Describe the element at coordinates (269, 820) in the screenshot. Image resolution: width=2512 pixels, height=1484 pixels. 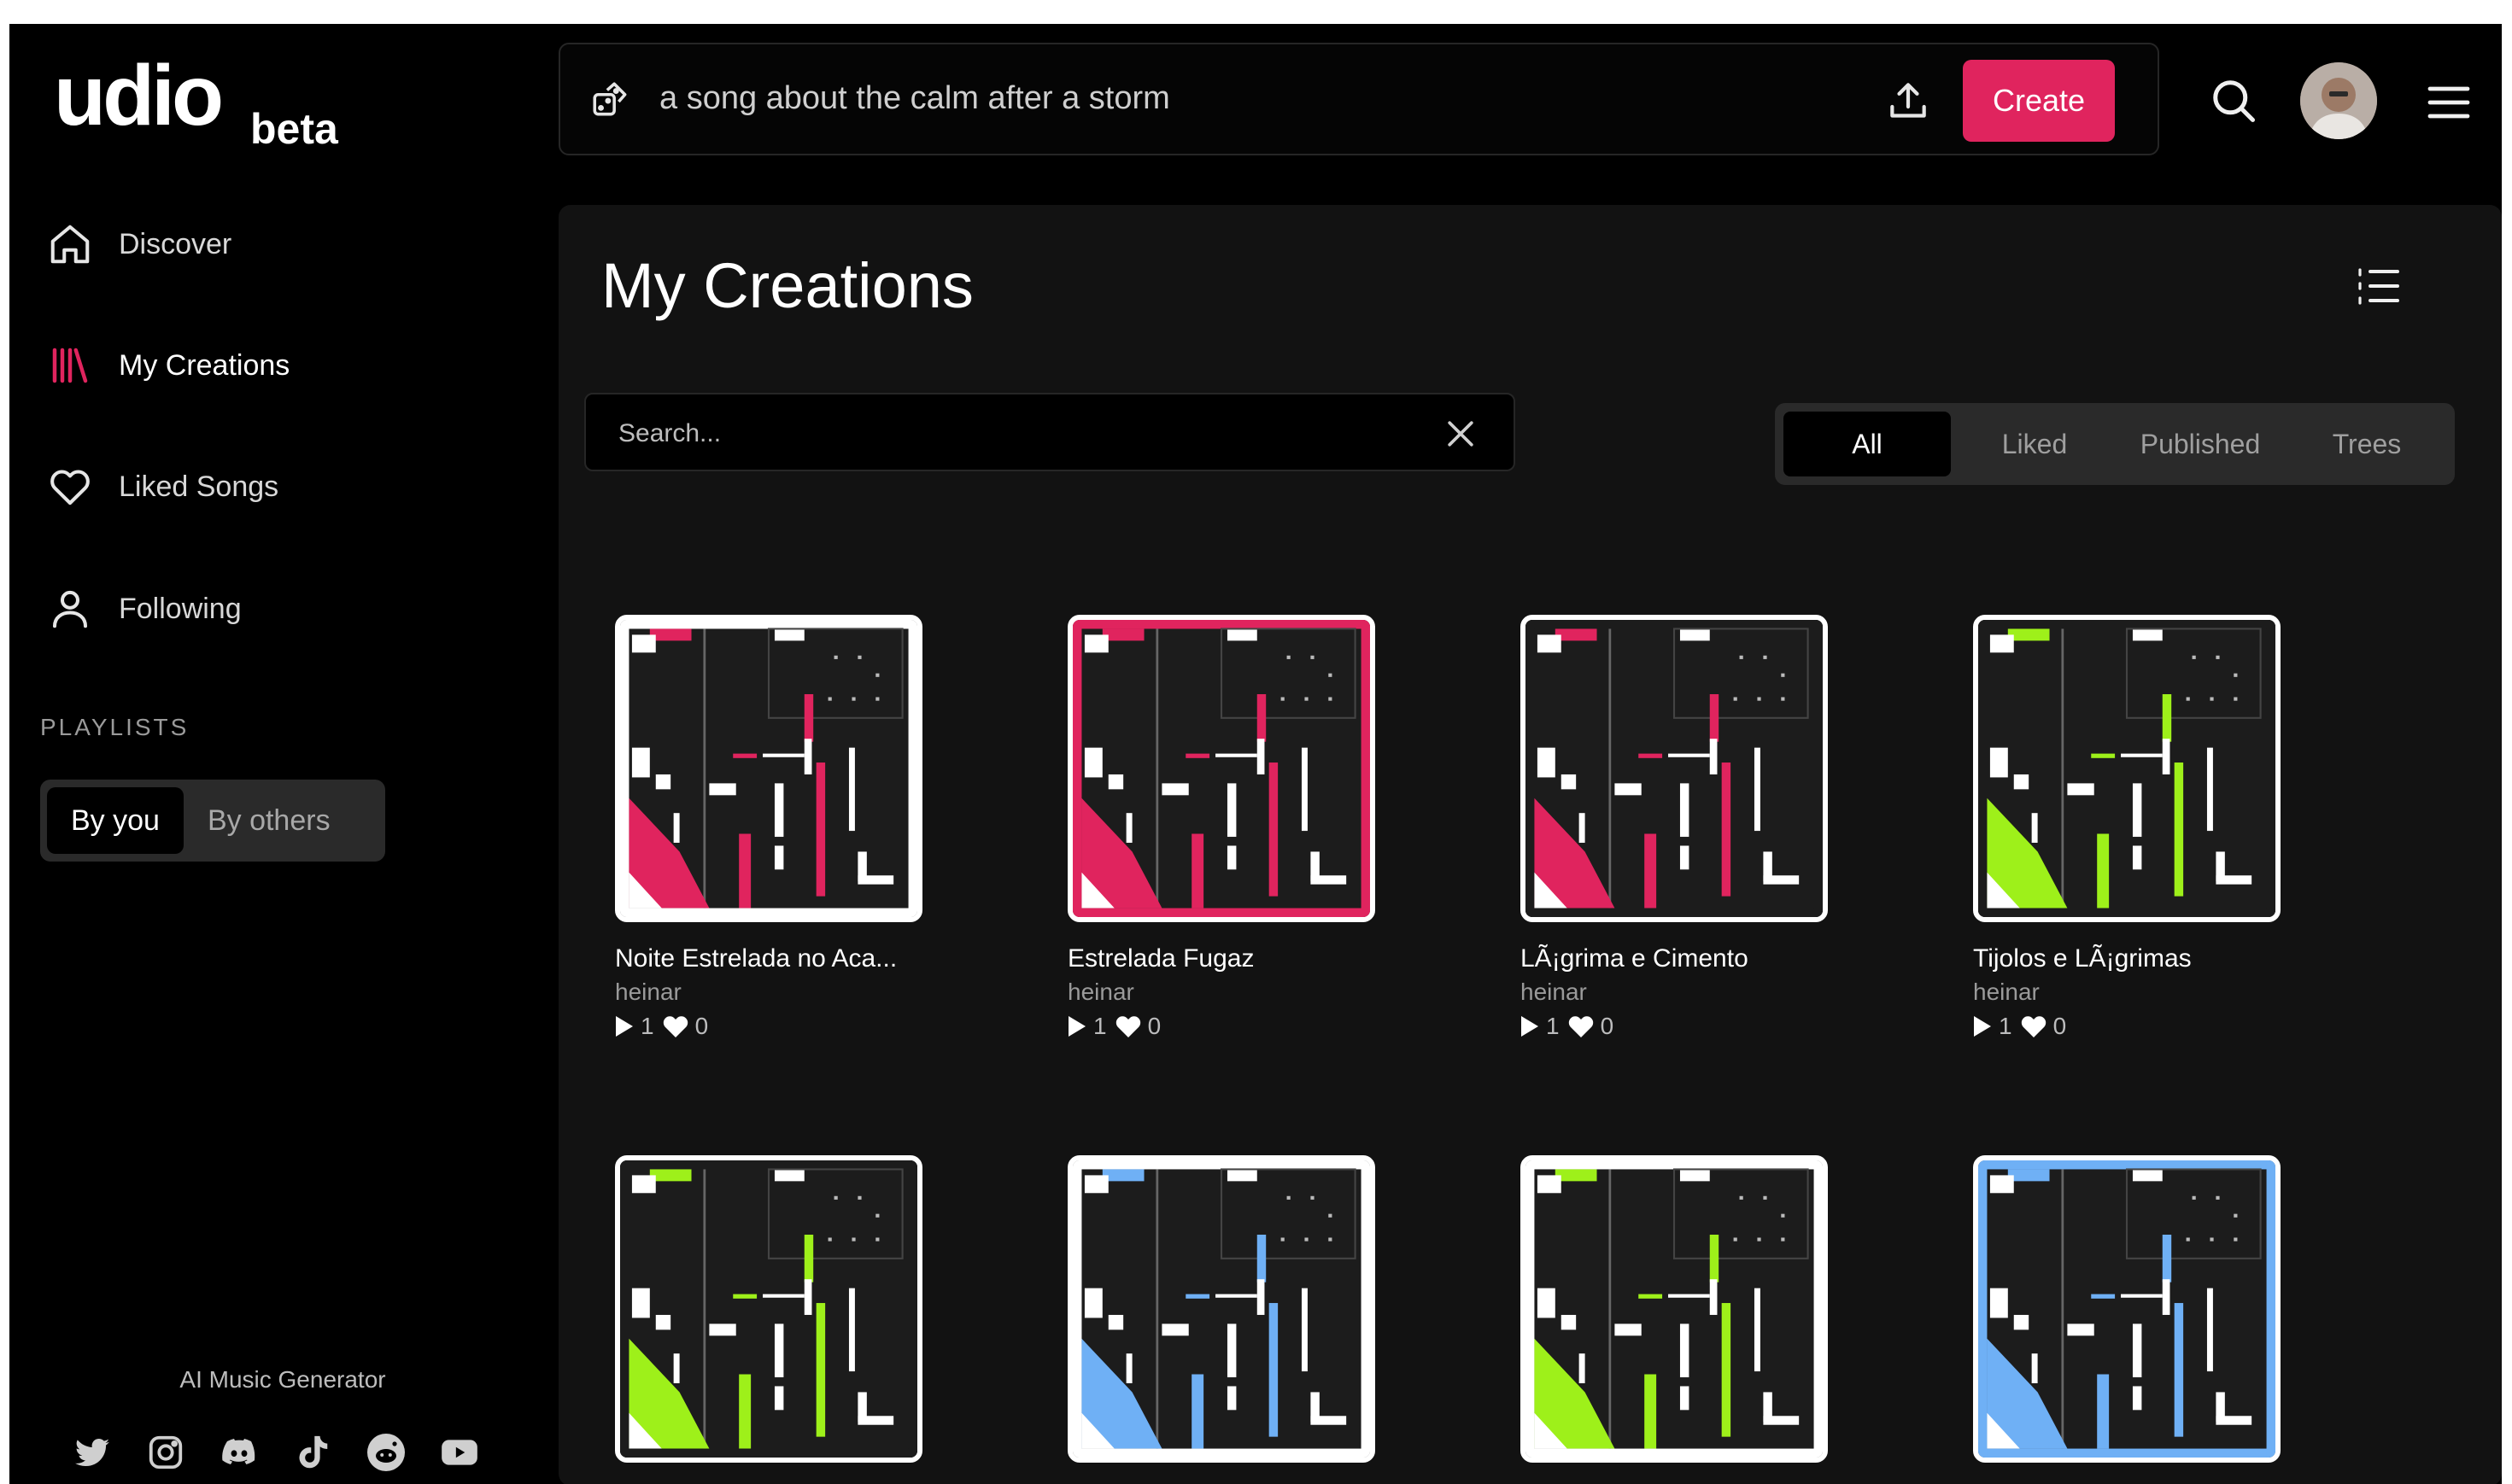
I see `tab-by-others: By others` at that location.